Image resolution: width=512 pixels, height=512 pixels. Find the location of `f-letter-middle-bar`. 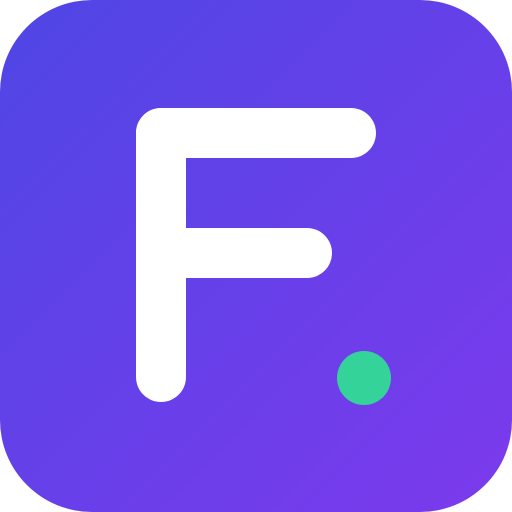

f-letter-middle-bar is located at coordinates (234, 253).